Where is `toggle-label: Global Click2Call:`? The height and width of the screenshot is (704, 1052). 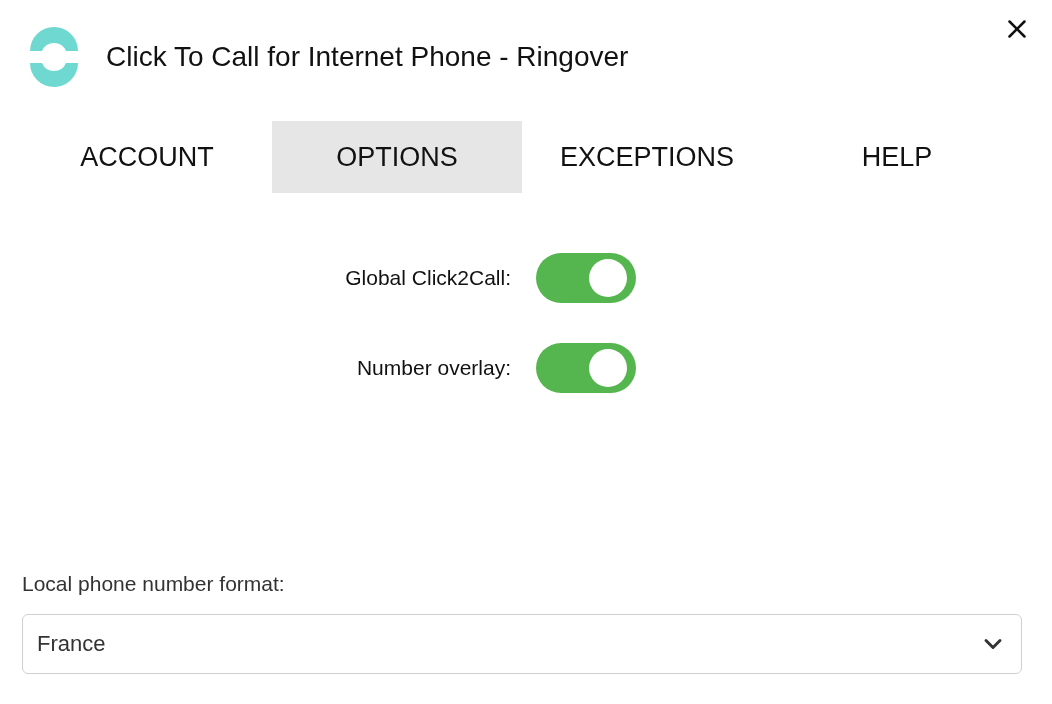
toggle-label: Global Click2Call: is located at coordinates (427, 278).